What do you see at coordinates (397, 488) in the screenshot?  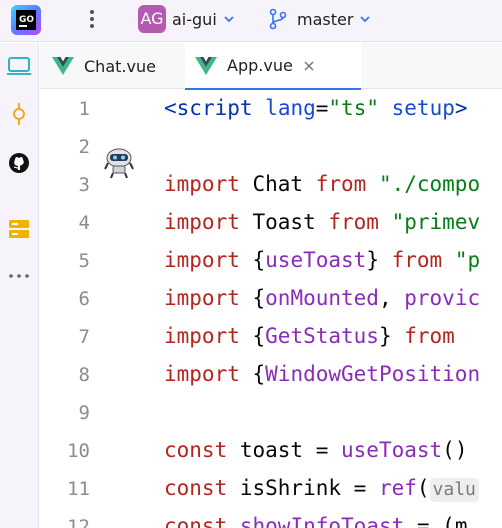 I see `code-token: ref` at bounding box center [397, 488].